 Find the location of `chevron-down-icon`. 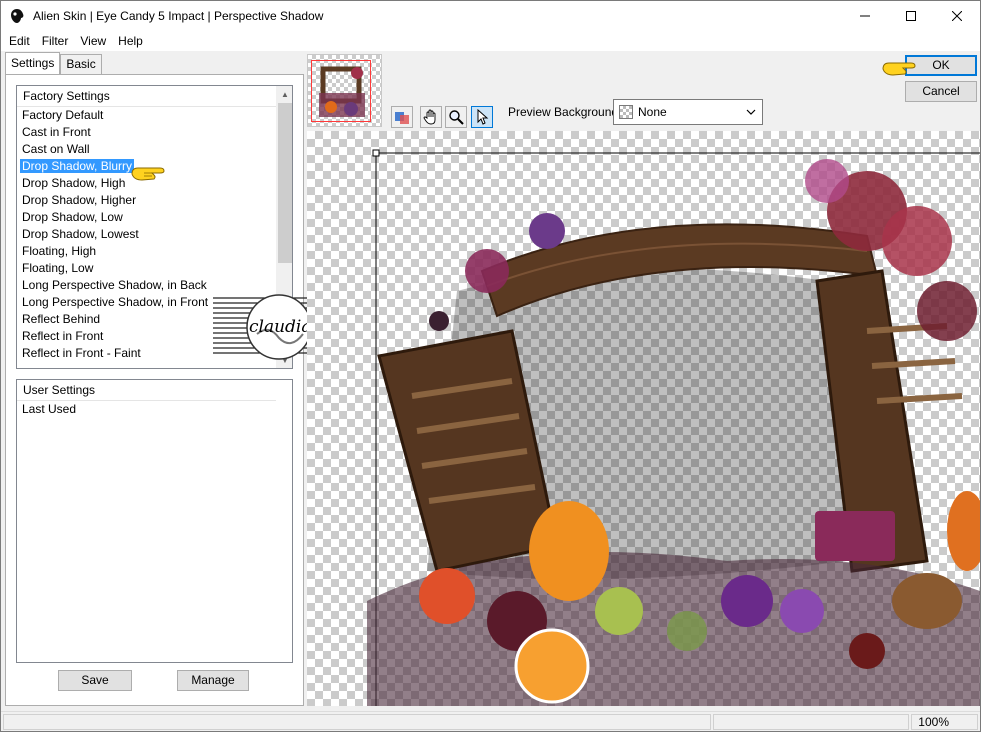

chevron-down-icon is located at coordinates (751, 112).